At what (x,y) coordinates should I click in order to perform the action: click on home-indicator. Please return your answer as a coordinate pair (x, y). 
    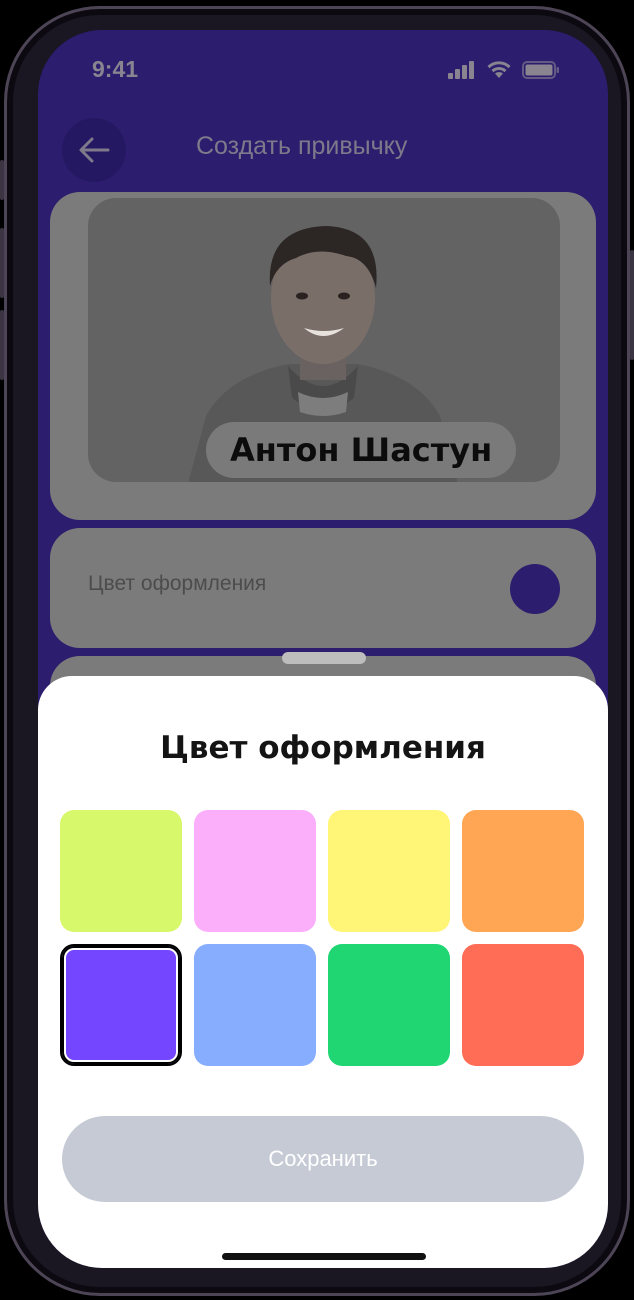
    Looking at the image, I should click on (324, 1256).